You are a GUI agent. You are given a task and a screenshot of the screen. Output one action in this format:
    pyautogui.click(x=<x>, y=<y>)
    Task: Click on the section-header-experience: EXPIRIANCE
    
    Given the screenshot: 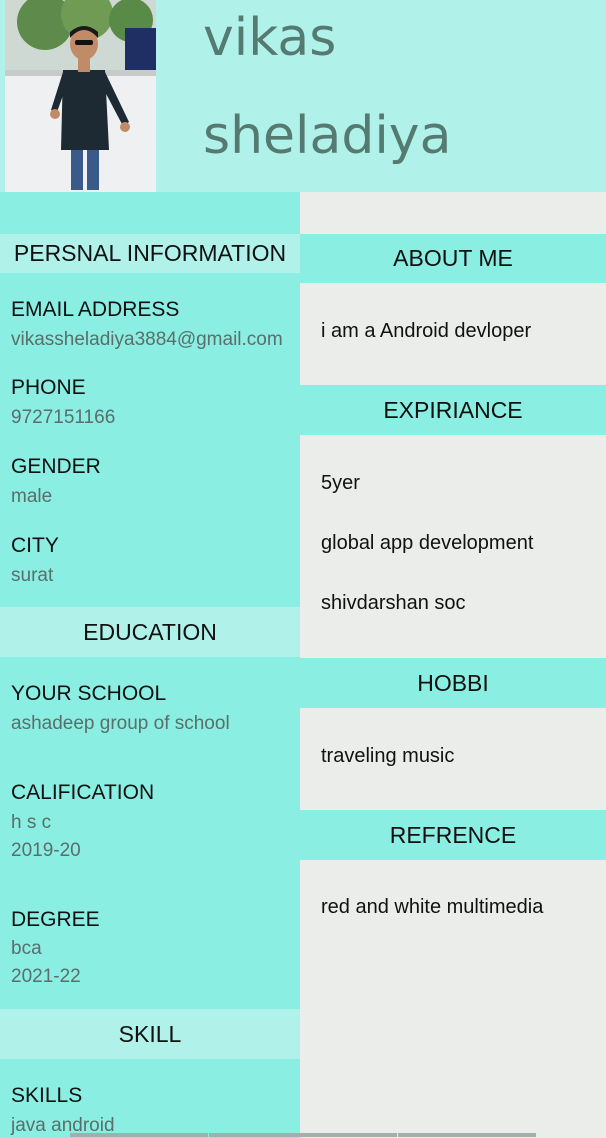 What is the action you would take?
    pyautogui.click(x=453, y=410)
    